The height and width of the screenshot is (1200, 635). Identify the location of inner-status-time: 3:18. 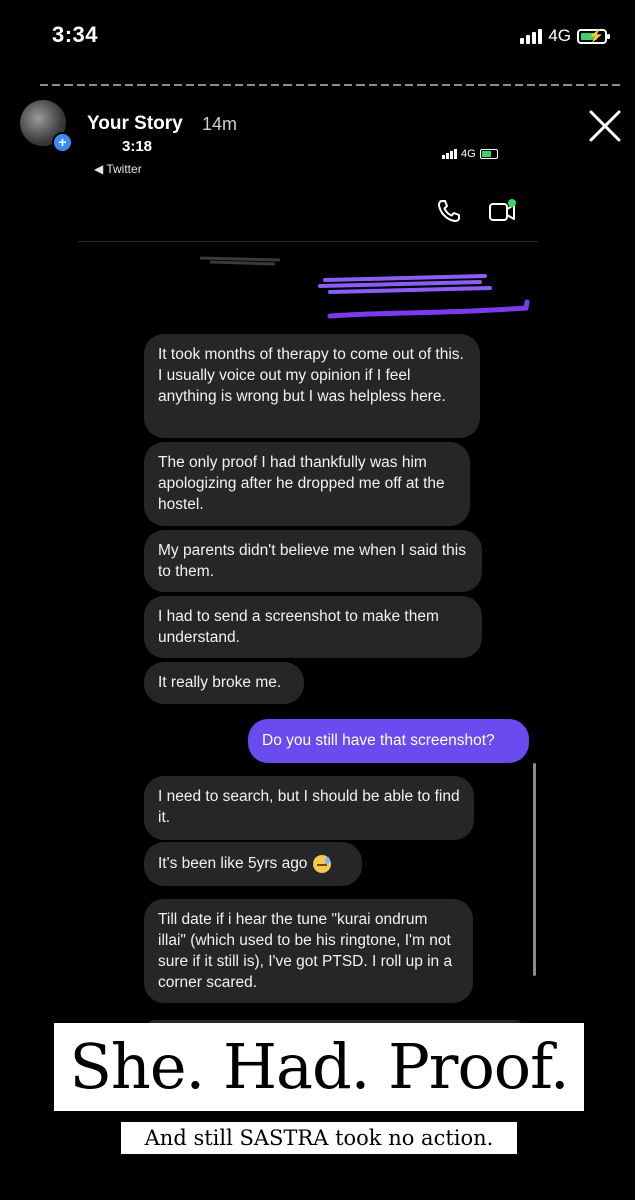
(137, 146).